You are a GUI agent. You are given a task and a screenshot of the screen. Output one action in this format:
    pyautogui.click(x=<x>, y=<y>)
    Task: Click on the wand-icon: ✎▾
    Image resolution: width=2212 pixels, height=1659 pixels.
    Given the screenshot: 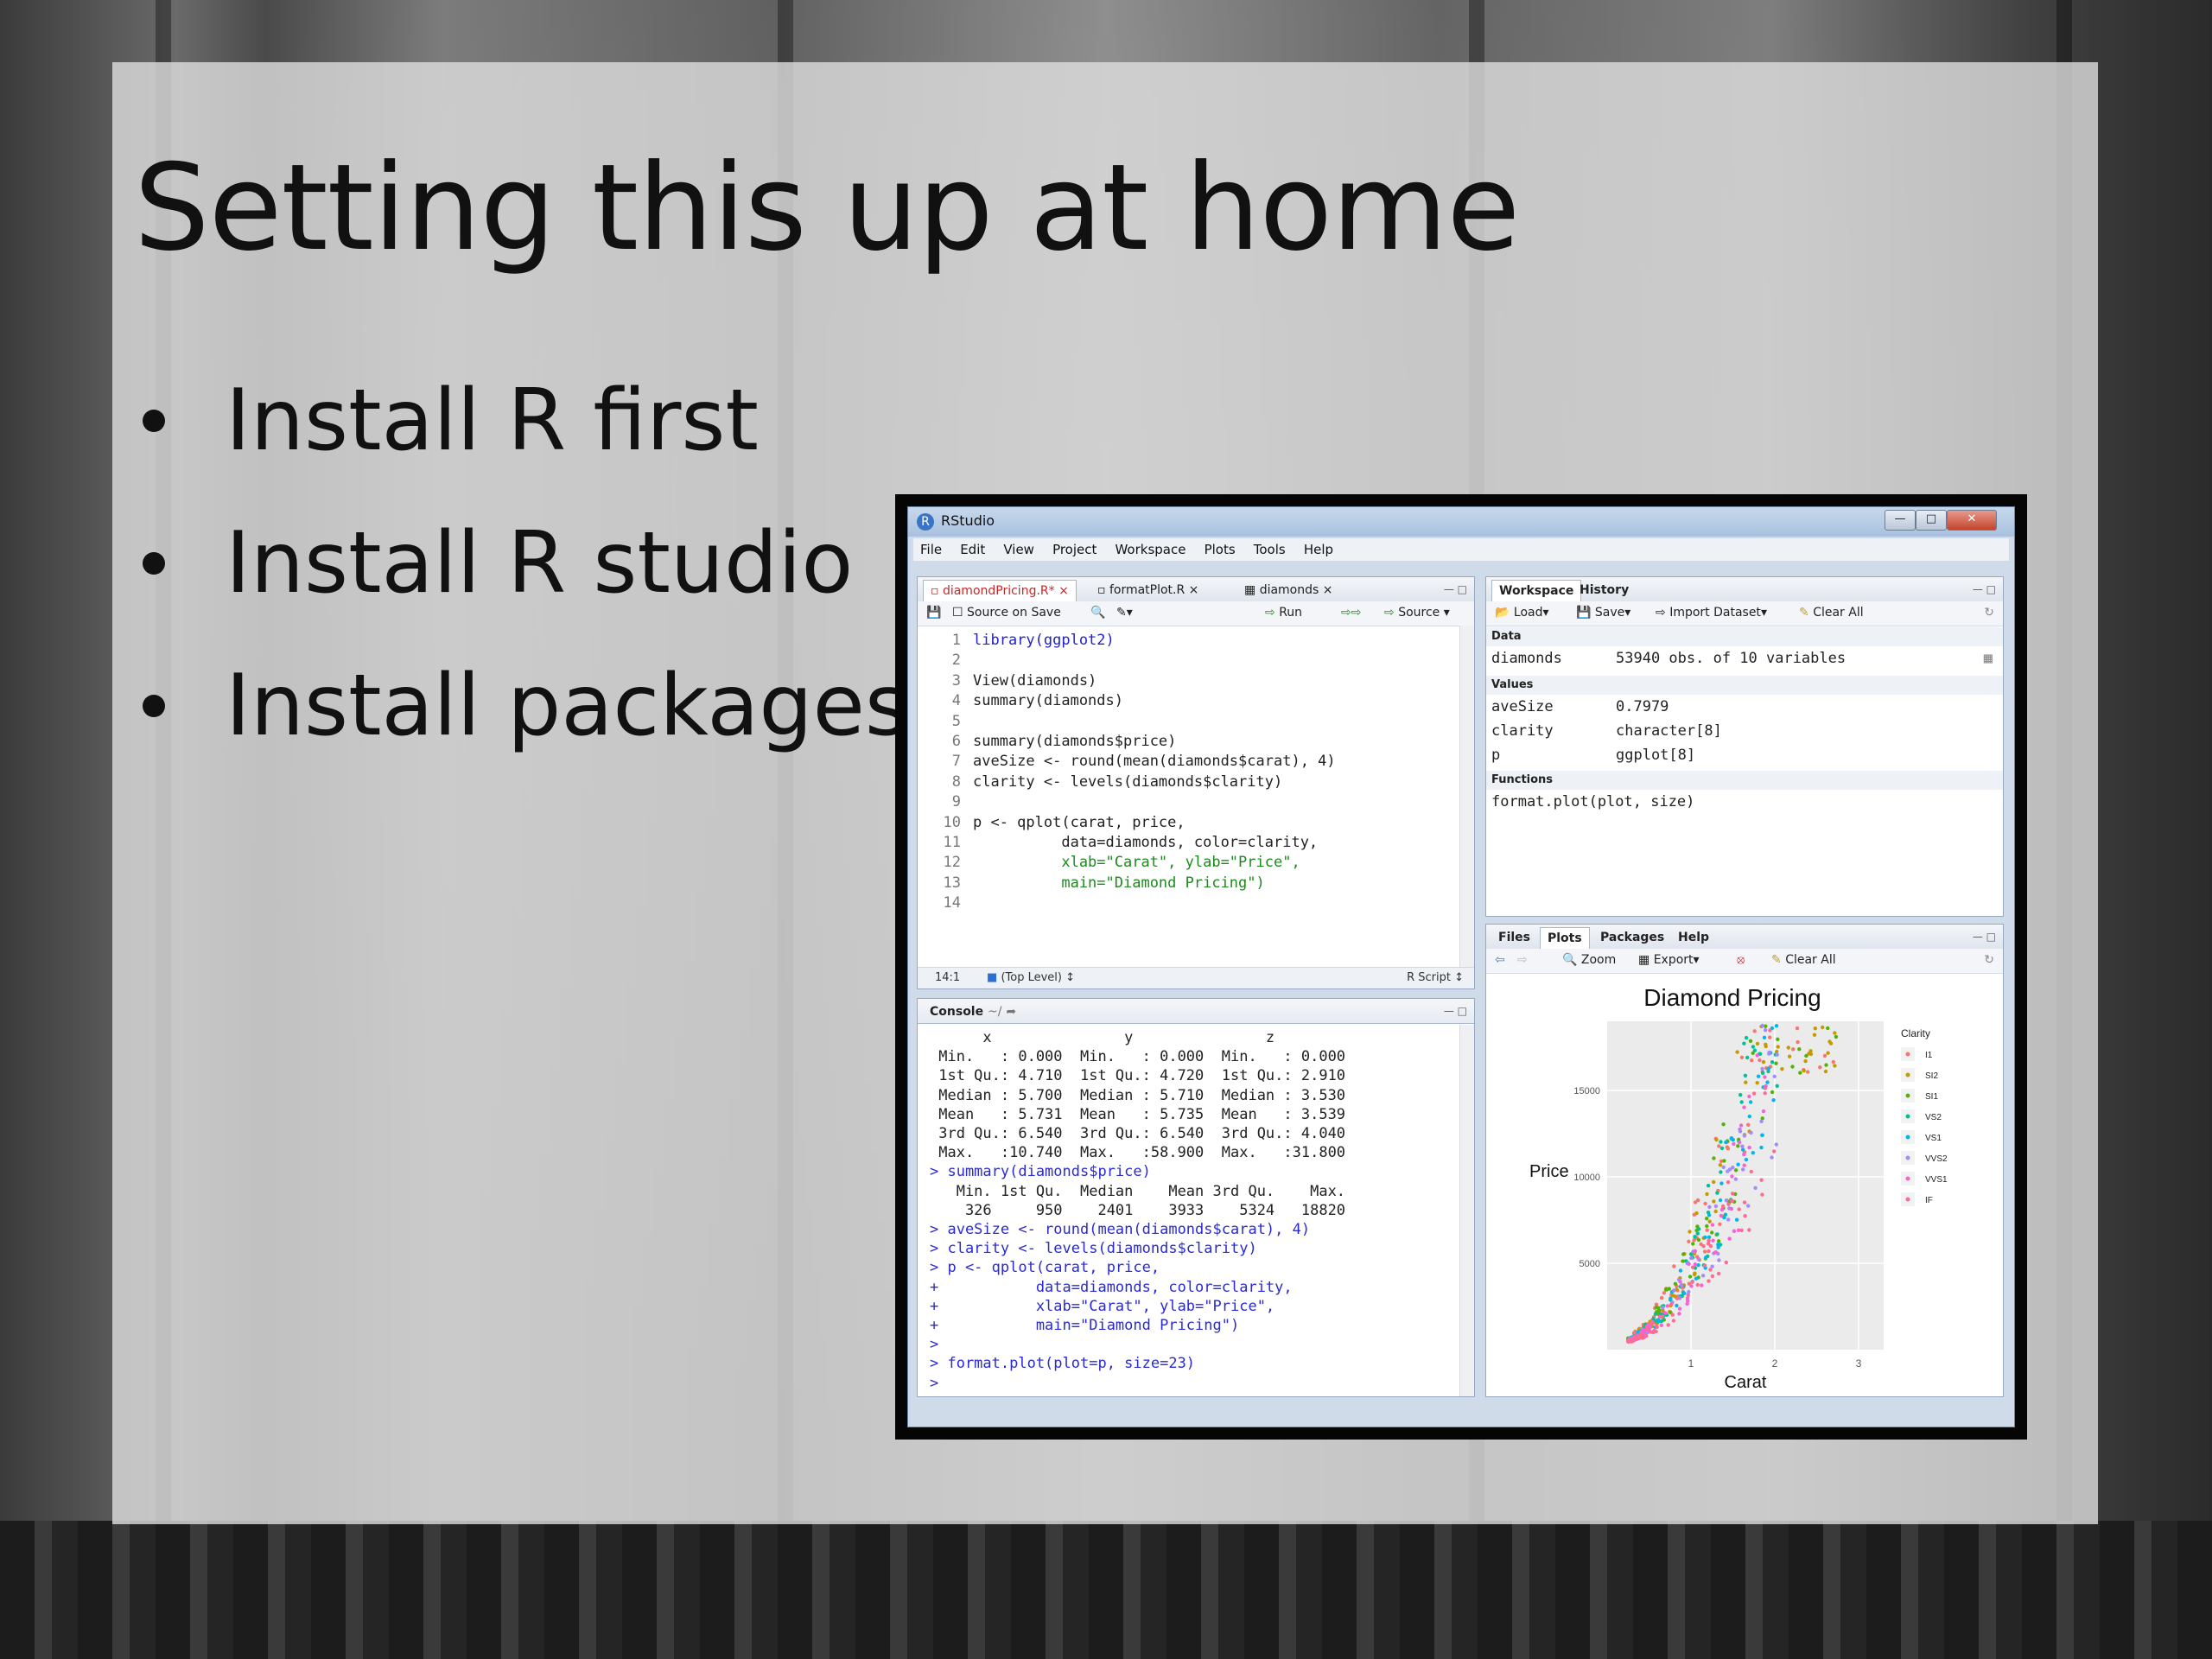 What is the action you would take?
    pyautogui.click(x=1124, y=613)
    